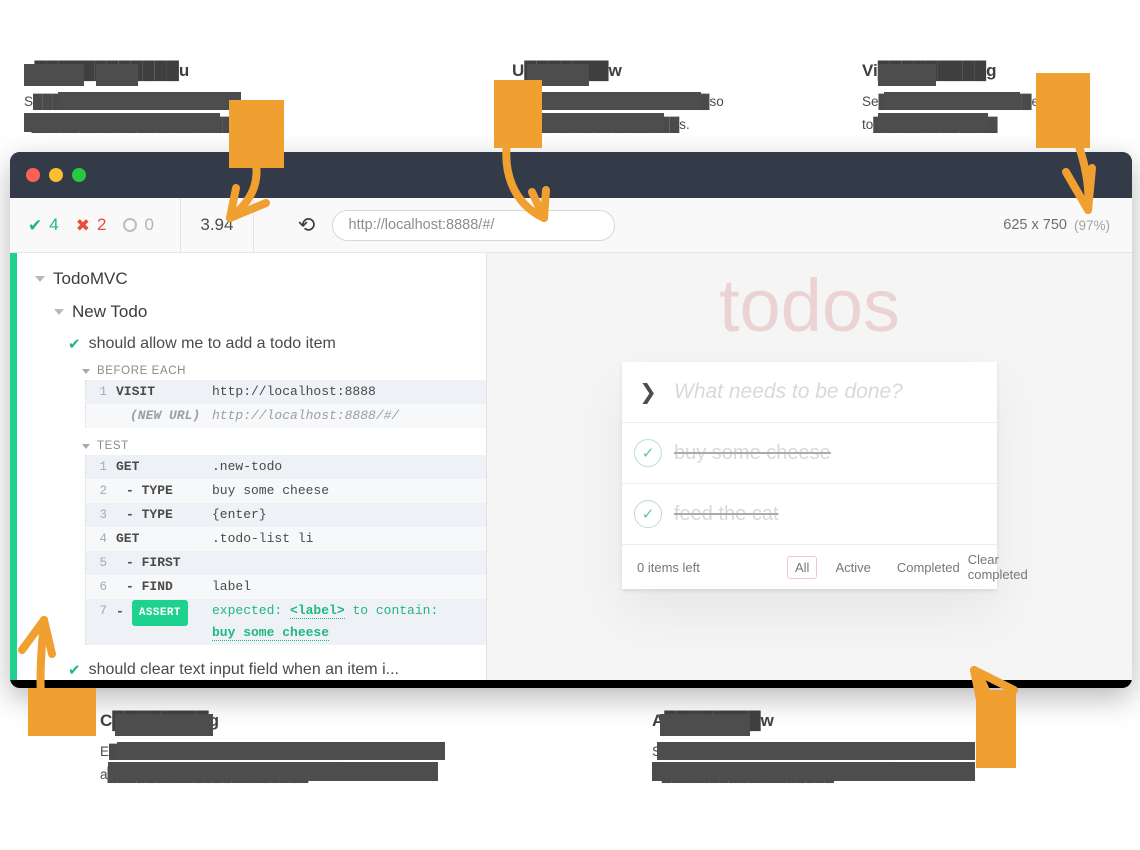 The width and height of the screenshot is (1140, 850). Describe the element at coordinates (136, 391) in the screenshot. I see `command-name: VISIT` at that location.